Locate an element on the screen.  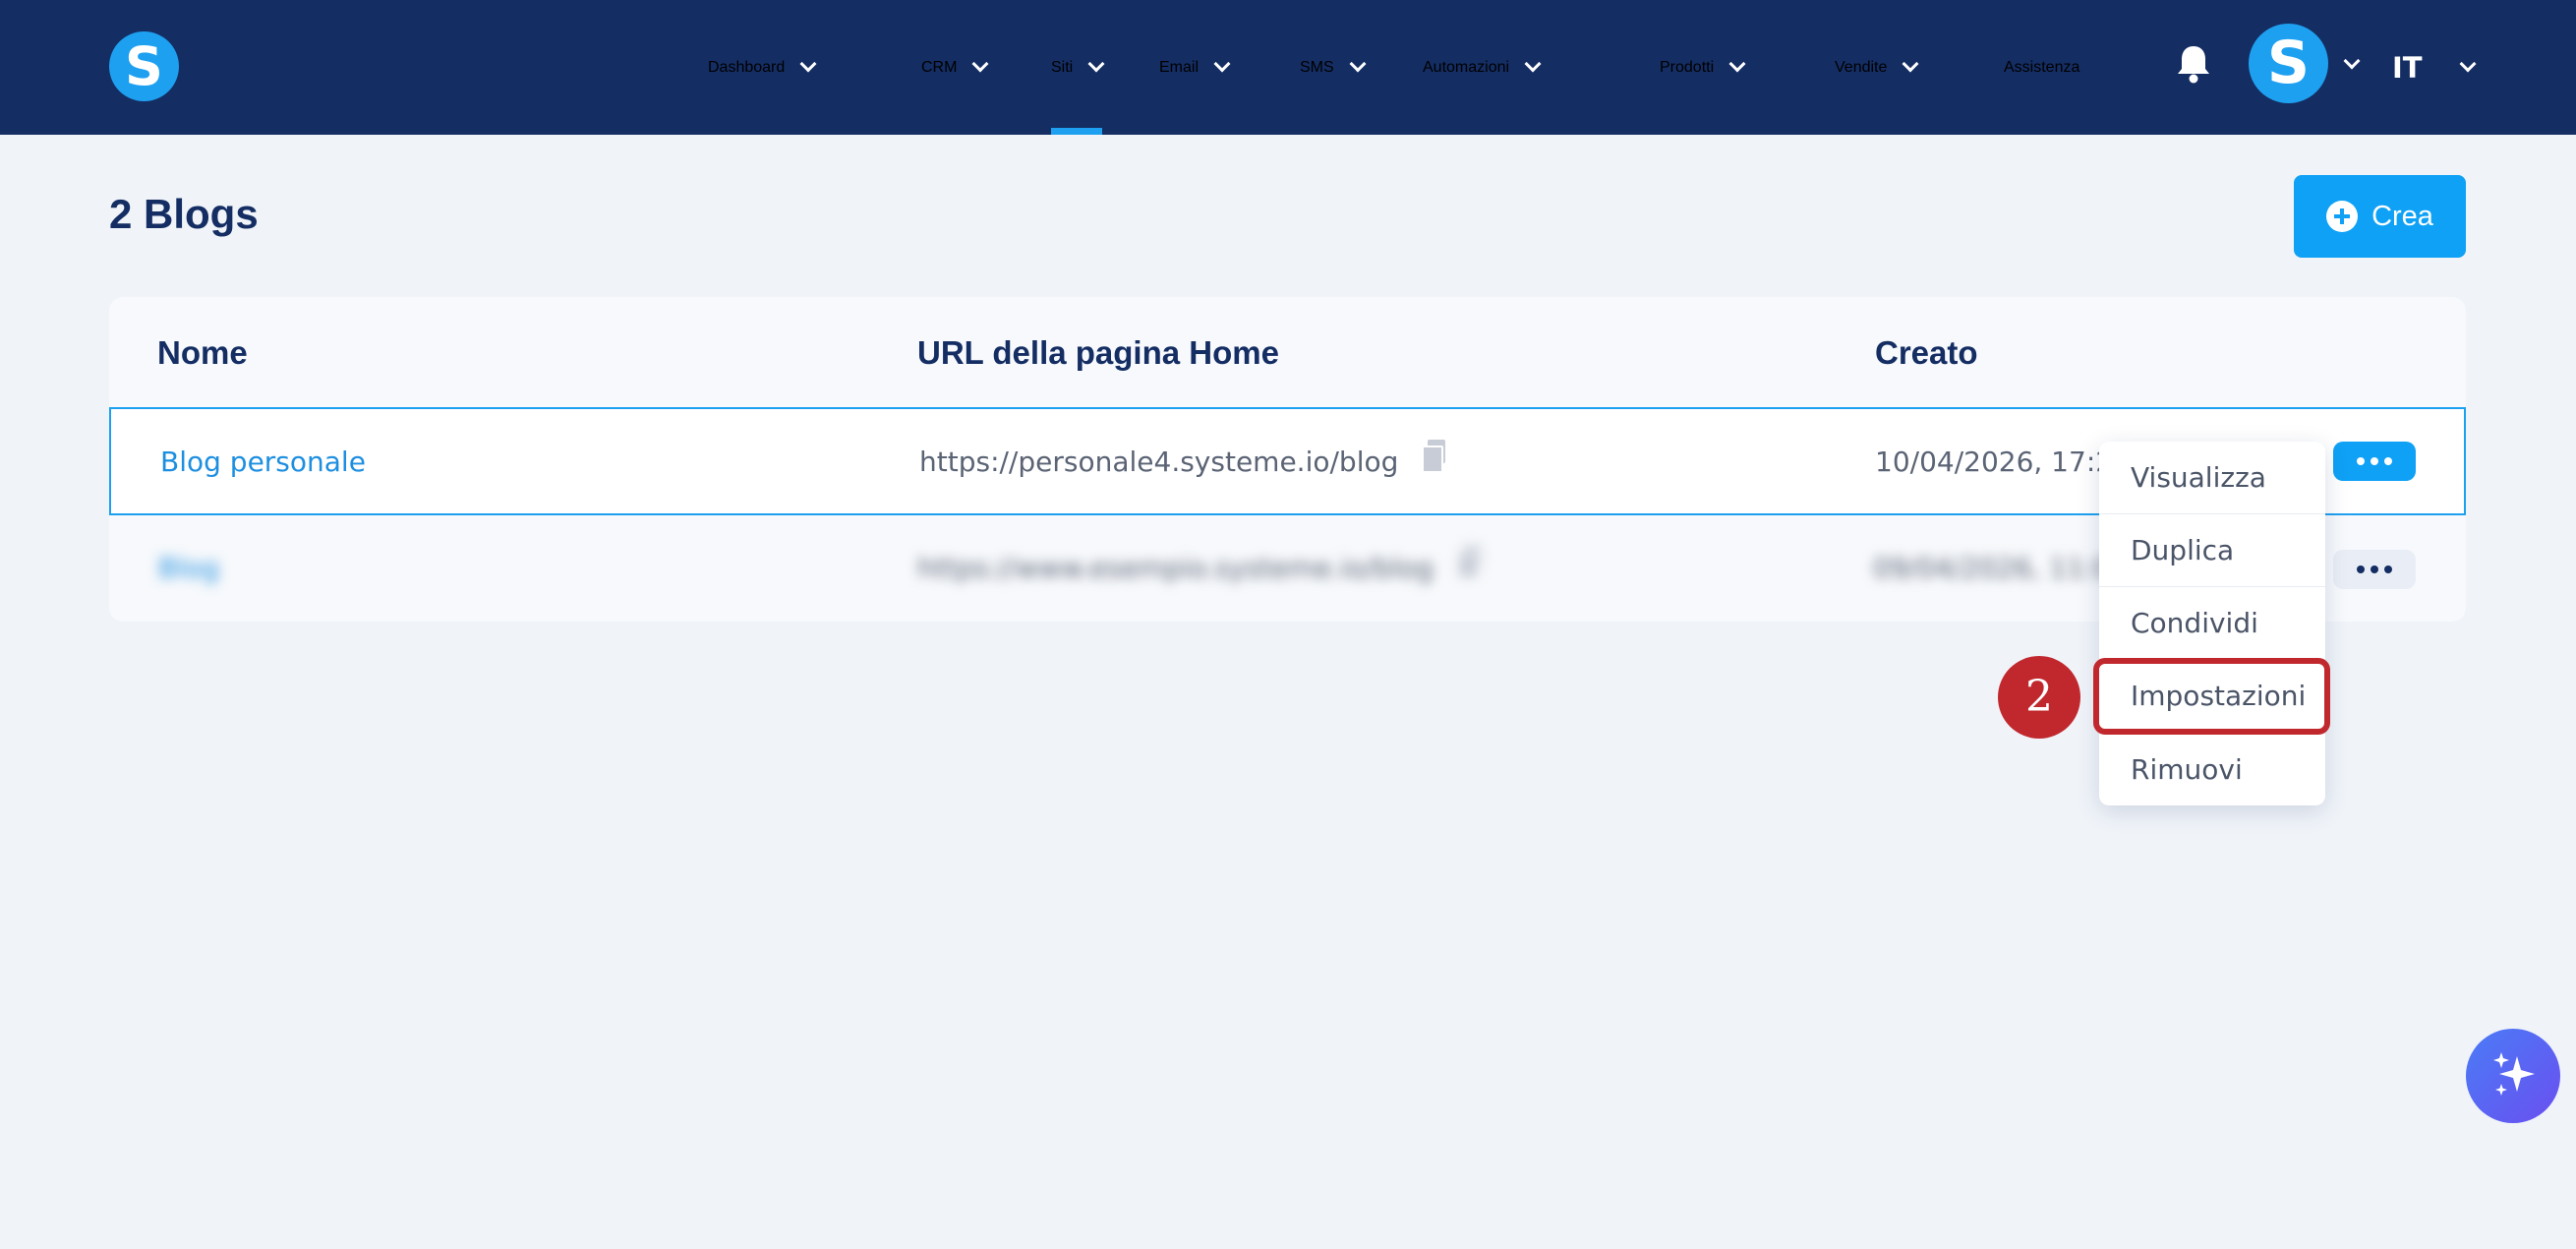
blog-url: https://www.esempio.systeme.io/blog is located at coordinates (1199, 568).